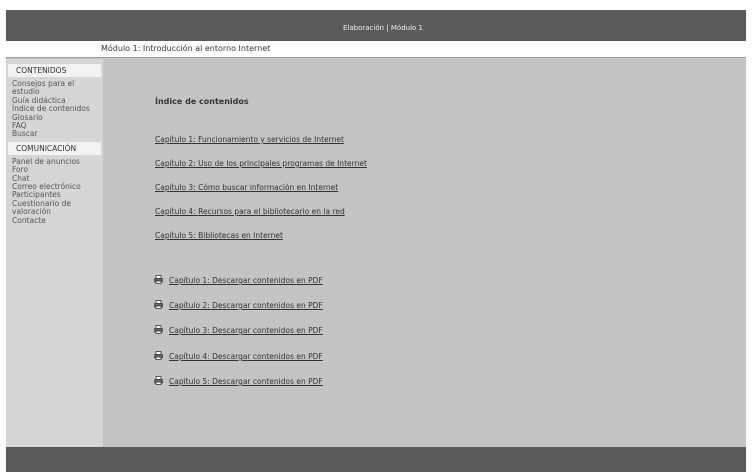  I want to click on pdf-link-chapter-1: Capítulo 1: Descargar contenidos en PDF, so click(246, 280).